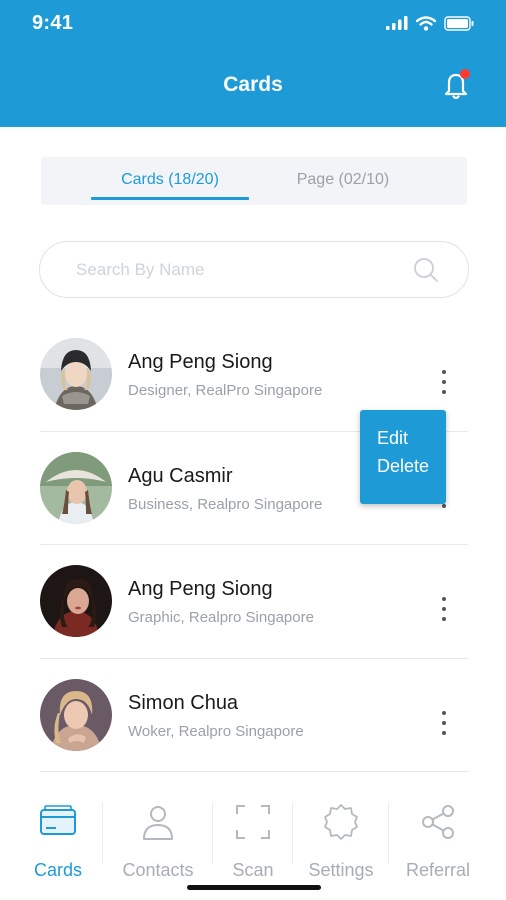 This screenshot has height=900, width=506. What do you see at coordinates (341, 870) in the screenshot?
I see `nav-label: Settings` at bounding box center [341, 870].